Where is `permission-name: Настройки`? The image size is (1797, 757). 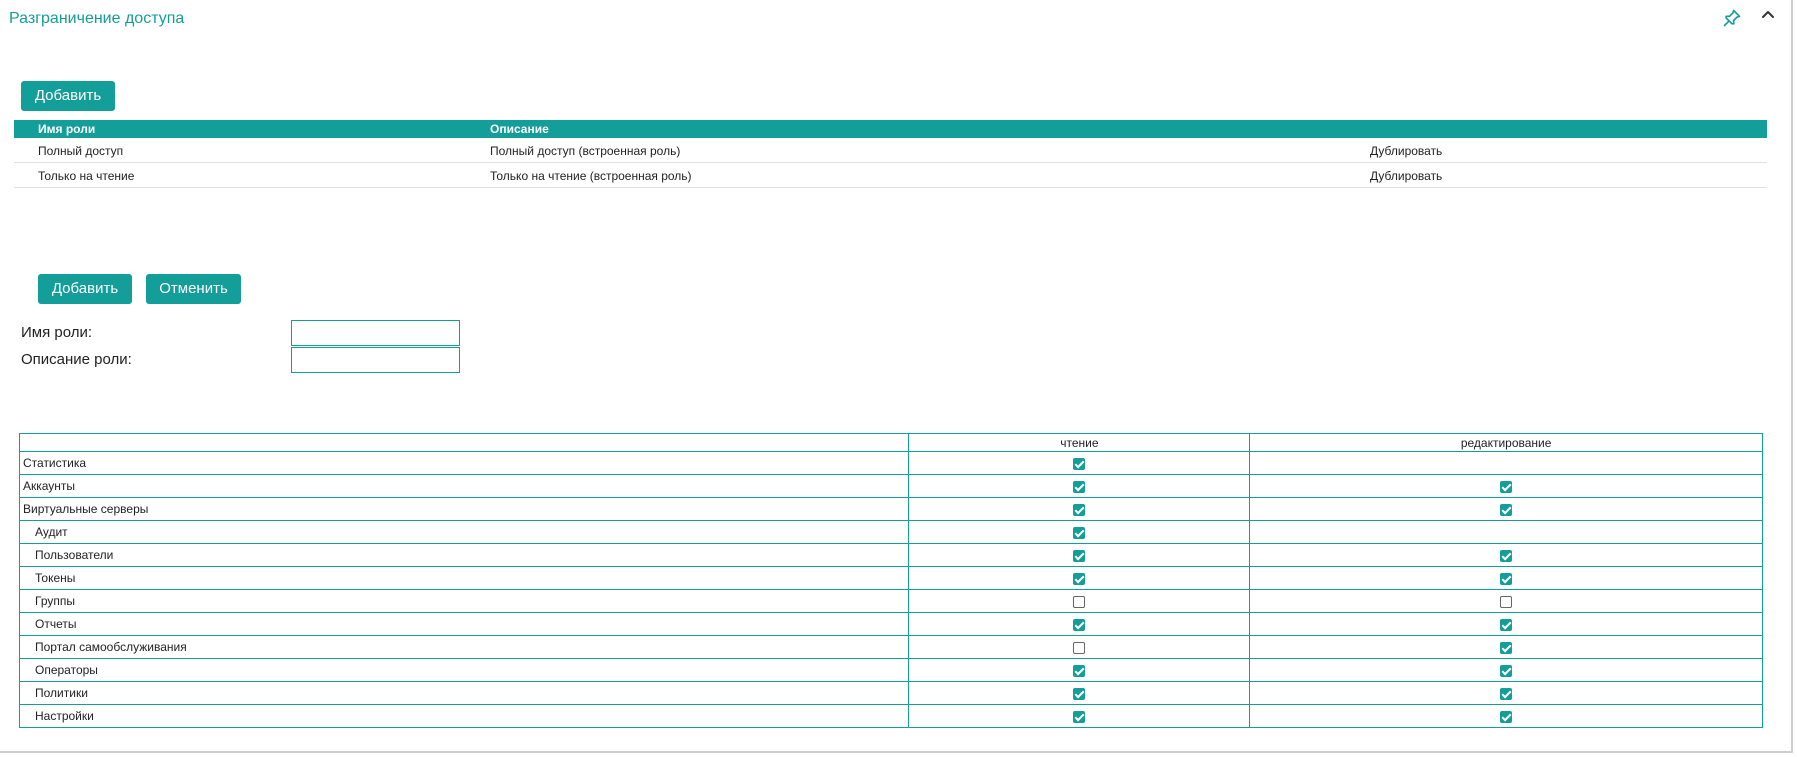
permission-name: Настройки is located at coordinates (464, 716).